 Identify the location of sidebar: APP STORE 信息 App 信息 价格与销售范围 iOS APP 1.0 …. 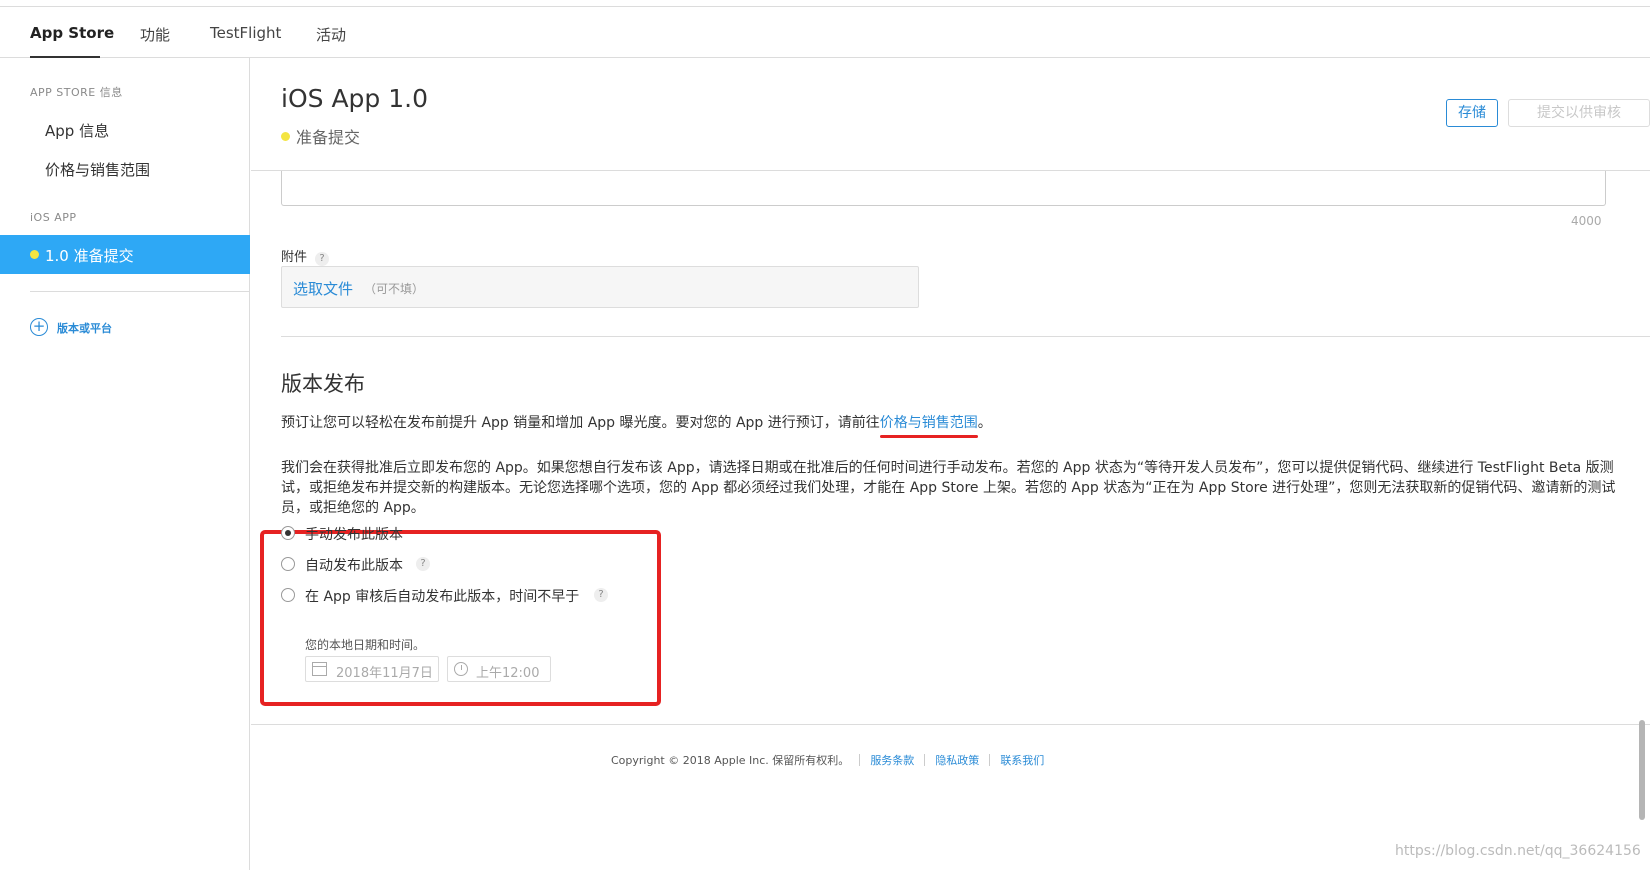
(125, 464).